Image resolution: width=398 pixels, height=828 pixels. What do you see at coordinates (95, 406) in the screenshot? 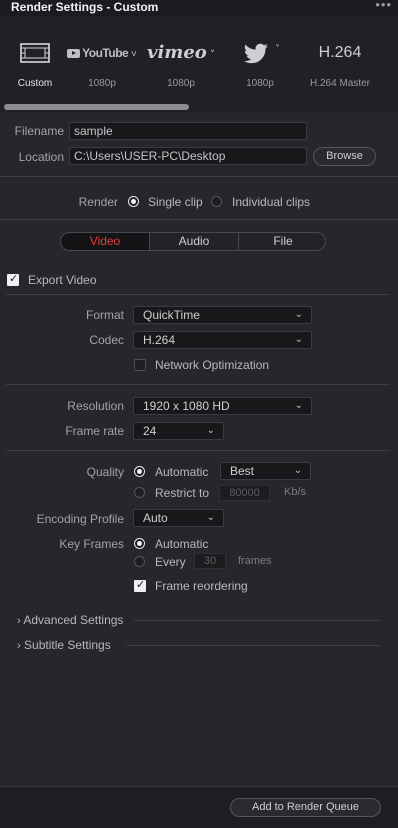
I see `resolution-label: Resolution` at bounding box center [95, 406].